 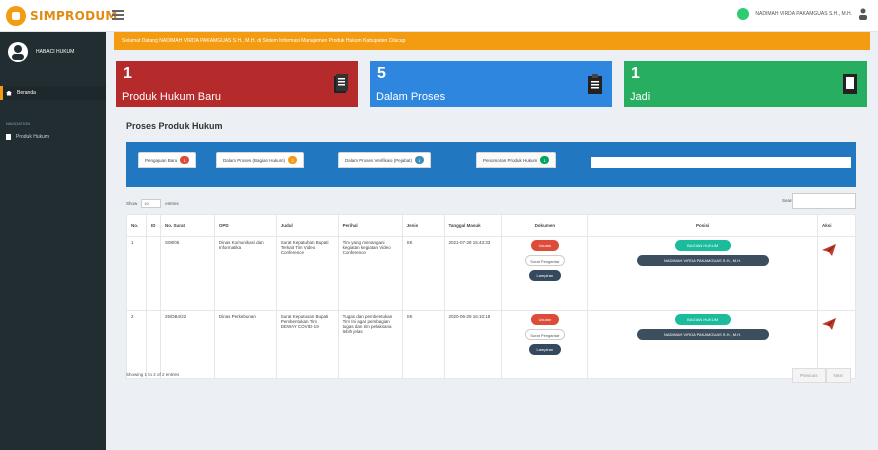 I want to click on cell-dokumen: Usulan Surat Pengantar Lampiran, so click(x=545, y=344).